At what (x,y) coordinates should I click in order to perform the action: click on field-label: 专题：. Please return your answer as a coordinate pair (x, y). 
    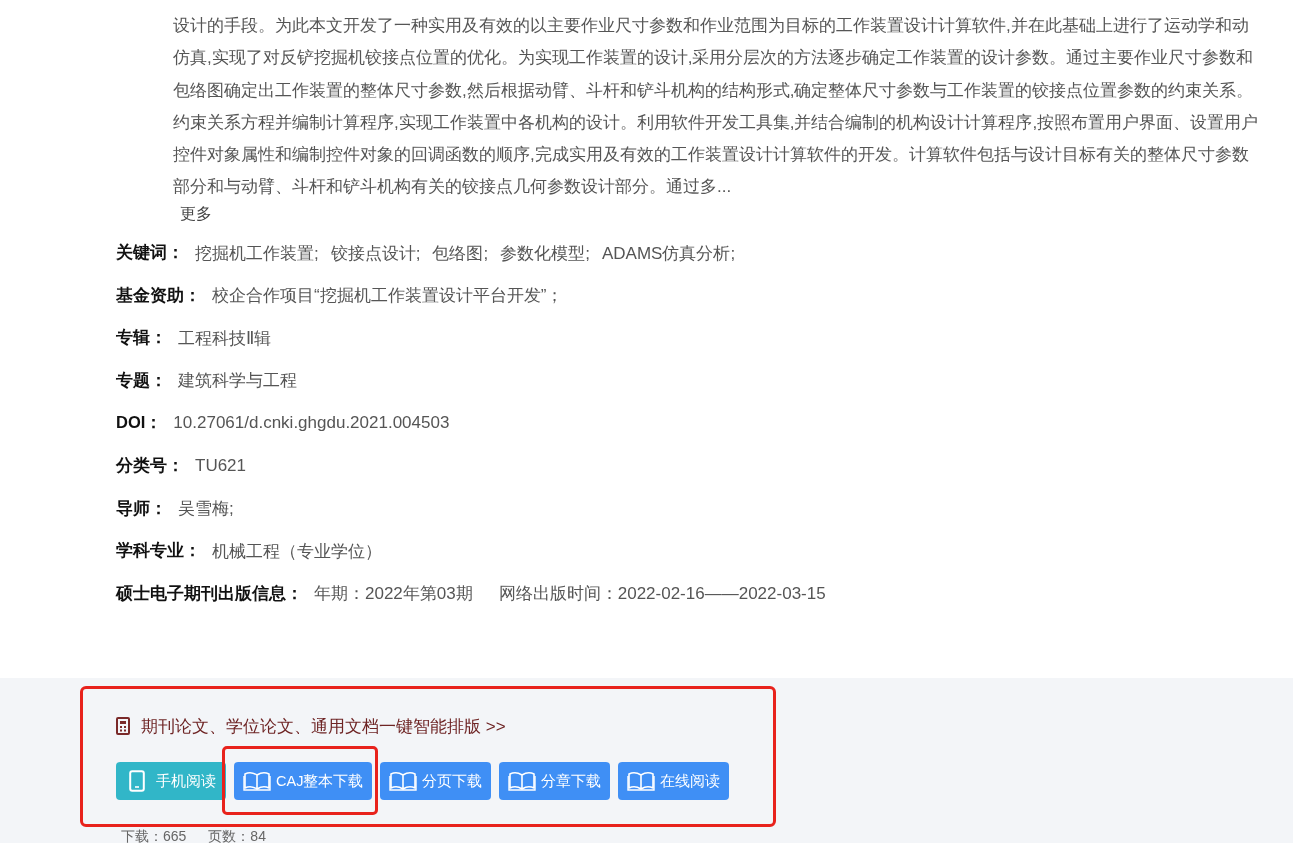
    Looking at the image, I should click on (141, 380).